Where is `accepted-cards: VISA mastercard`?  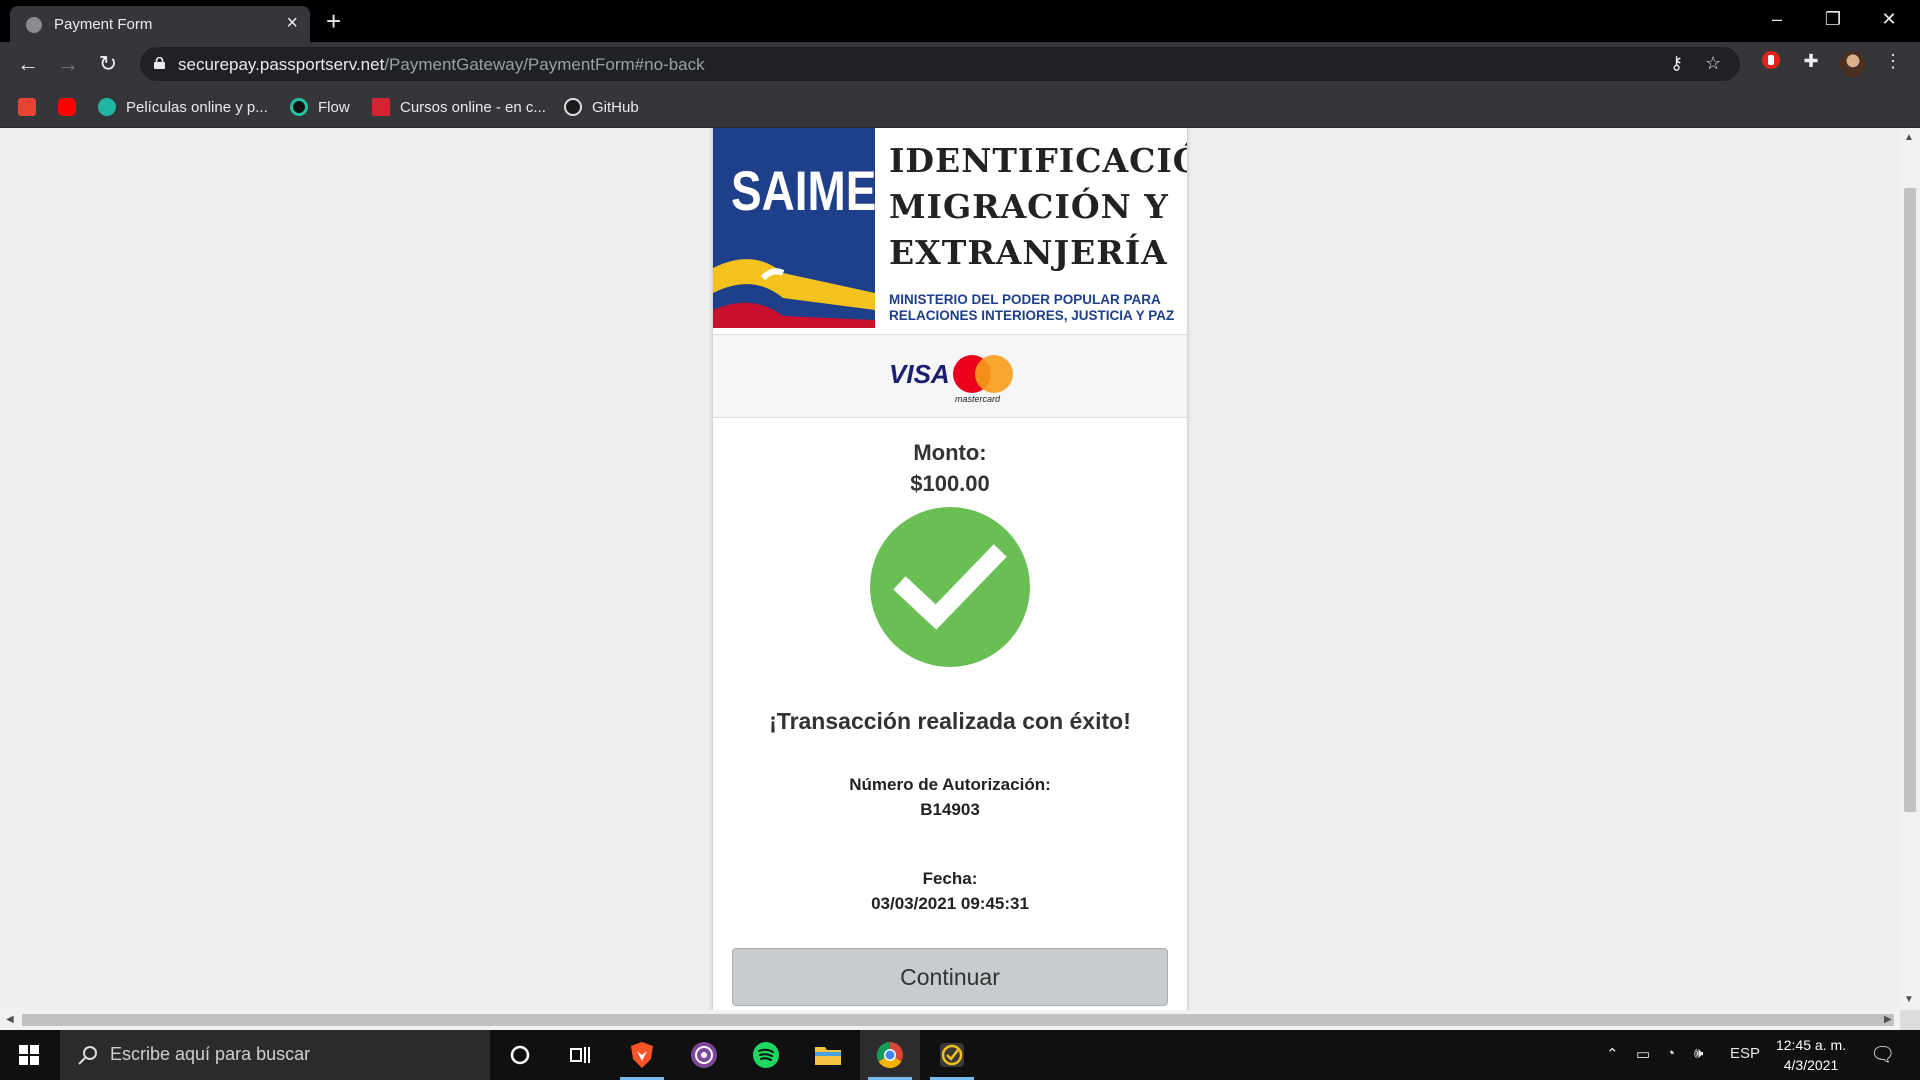 accepted-cards: VISA mastercard is located at coordinates (950, 376).